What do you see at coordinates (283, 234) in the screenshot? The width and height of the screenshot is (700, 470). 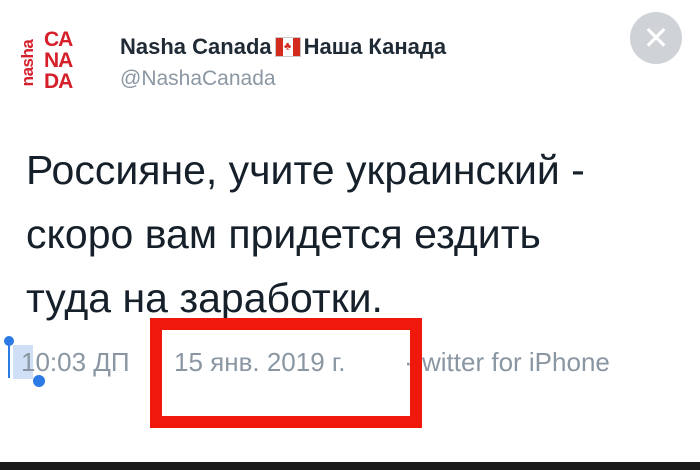 I see `tweet-line-2: скоро вам придется ездить` at bounding box center [283, 234].